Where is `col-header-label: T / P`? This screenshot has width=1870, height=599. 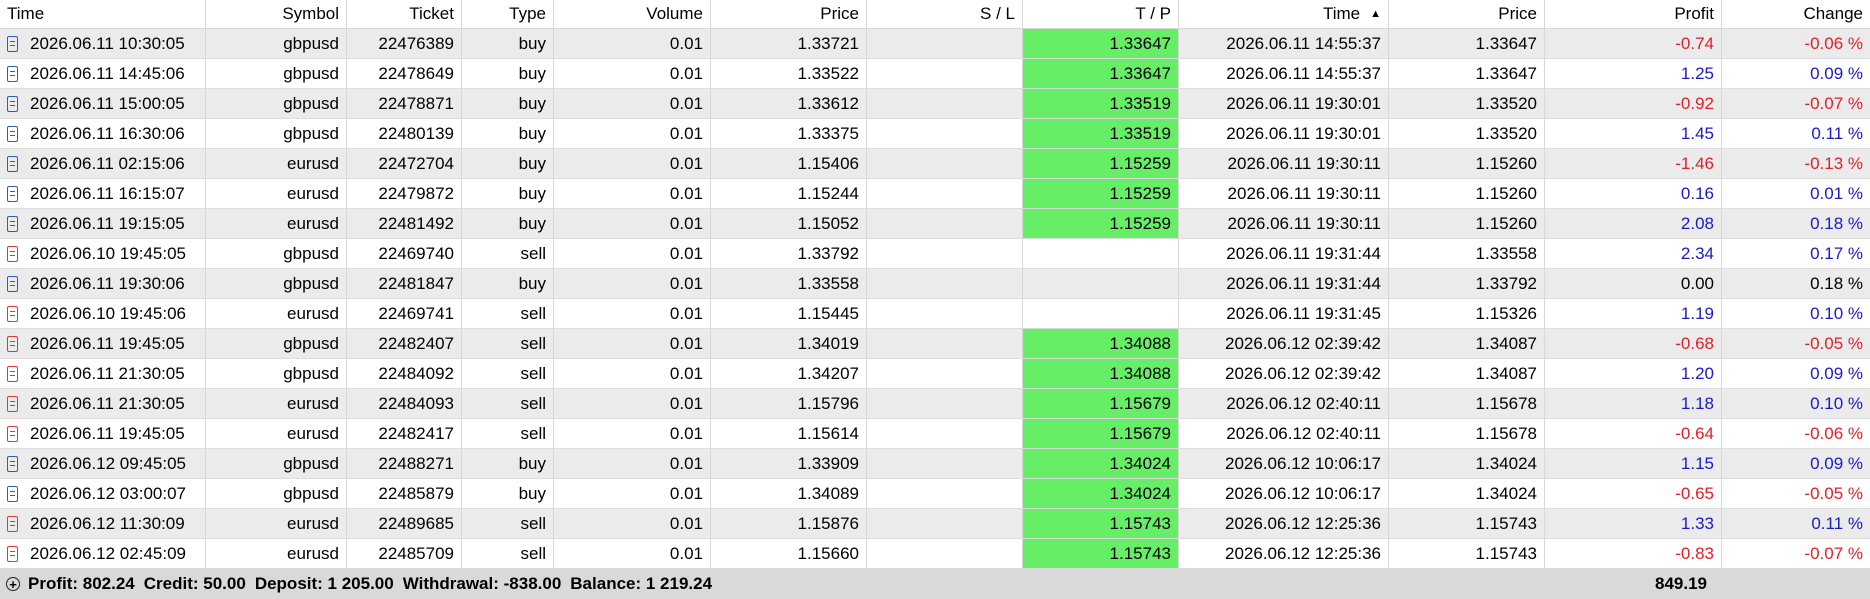 col-header-label: T / P is located at coordinates (1153, 13).